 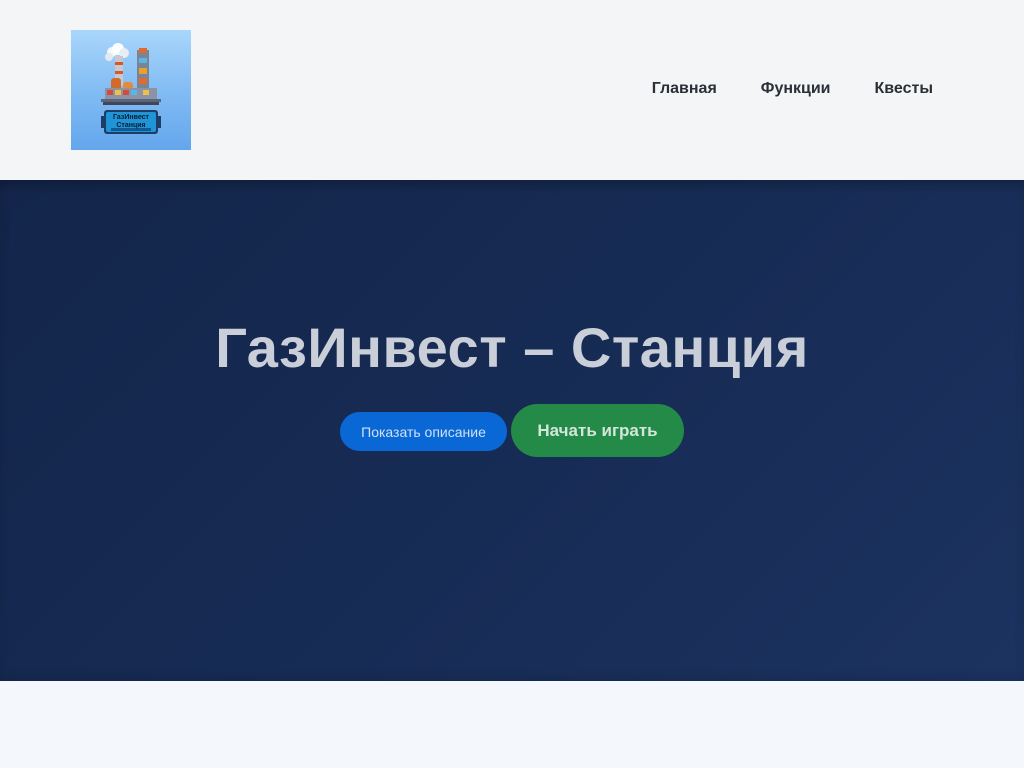 I want to click on logo: ГазИнвест Станция, so click(x=131, y=90).